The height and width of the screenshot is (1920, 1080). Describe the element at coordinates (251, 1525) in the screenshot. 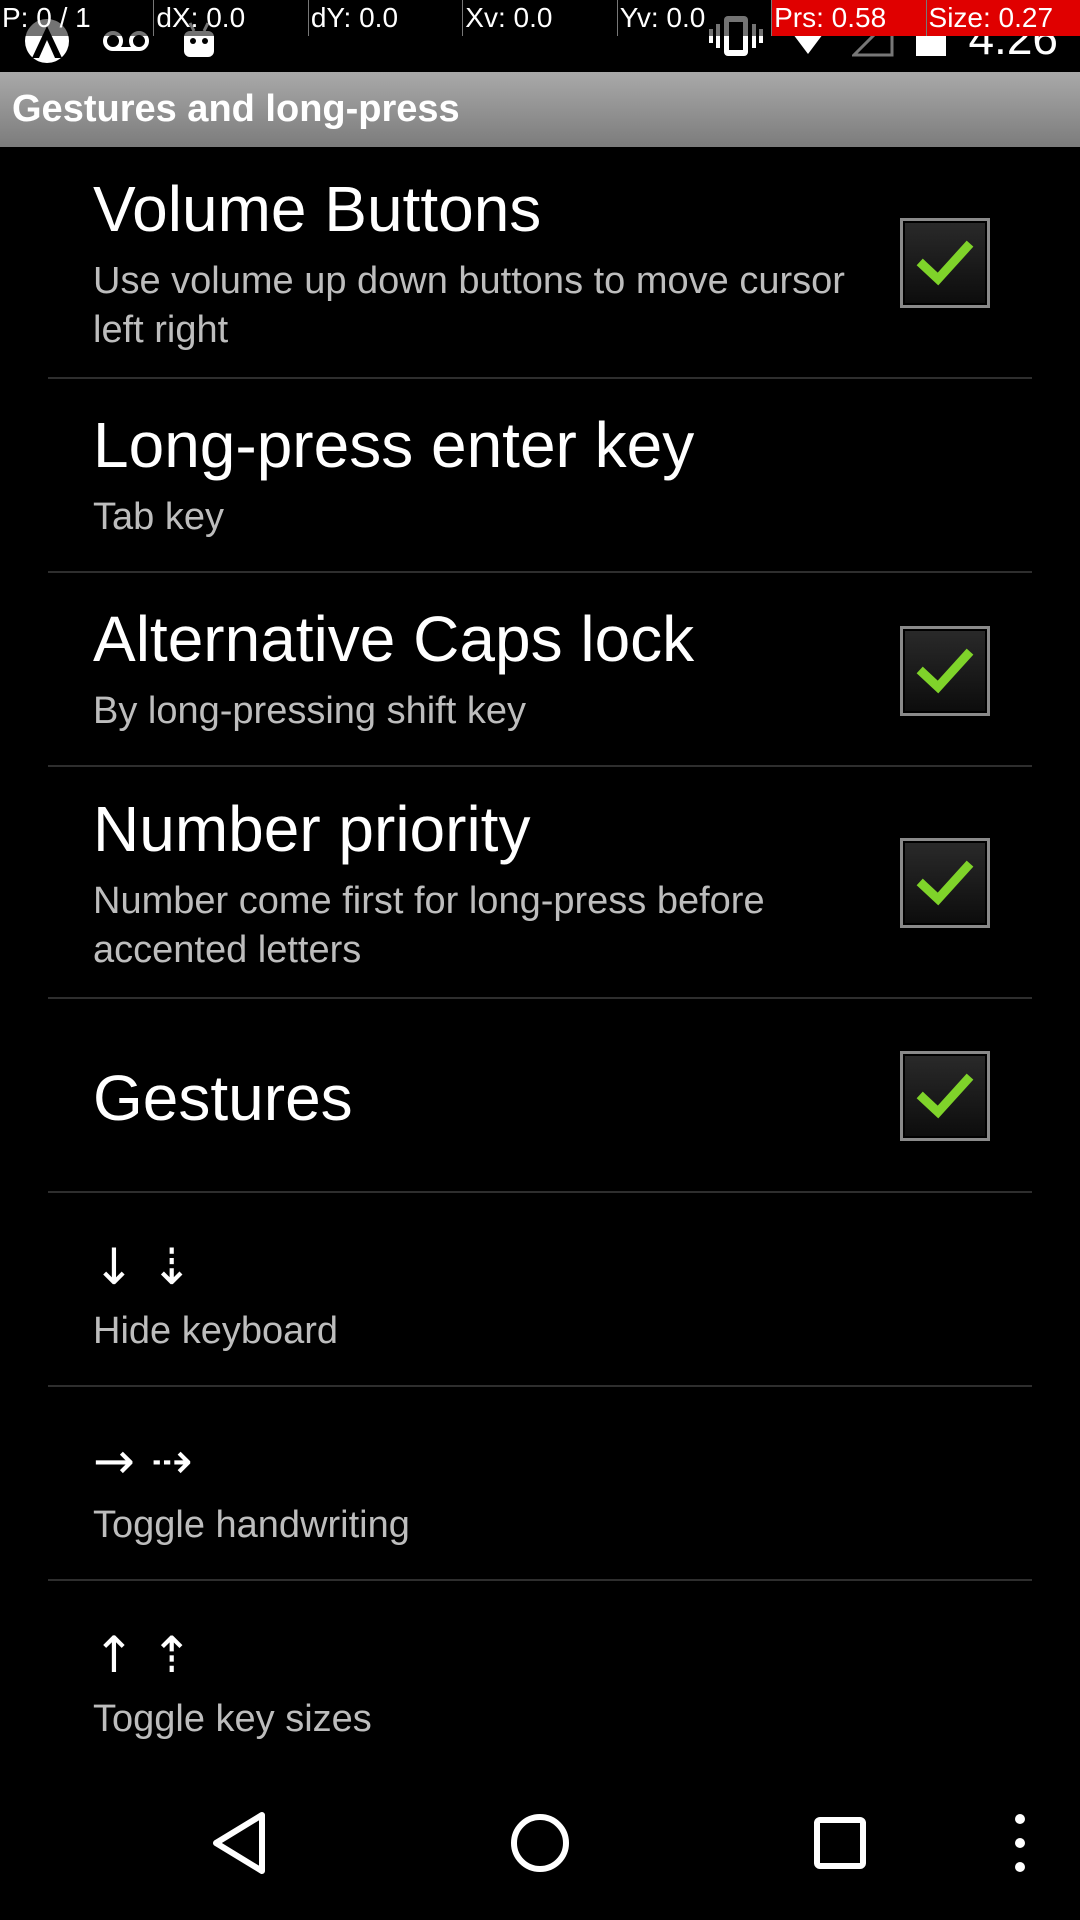

I see `pref-summary: Toggle handwriting` at that location.